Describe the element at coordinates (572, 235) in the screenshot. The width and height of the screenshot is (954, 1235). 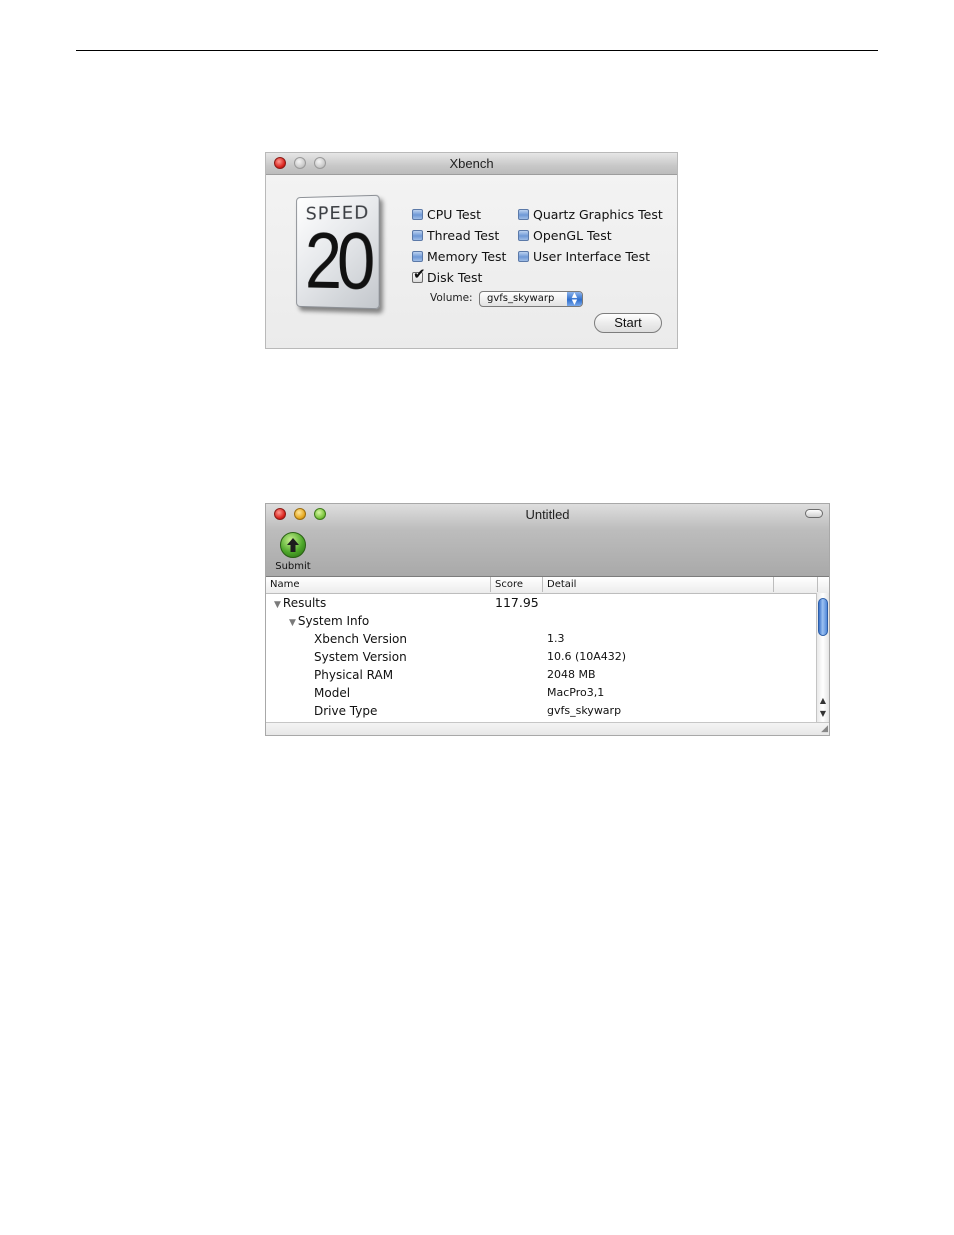
I see `test-checkbox-label: OpenGL Test` at that location.